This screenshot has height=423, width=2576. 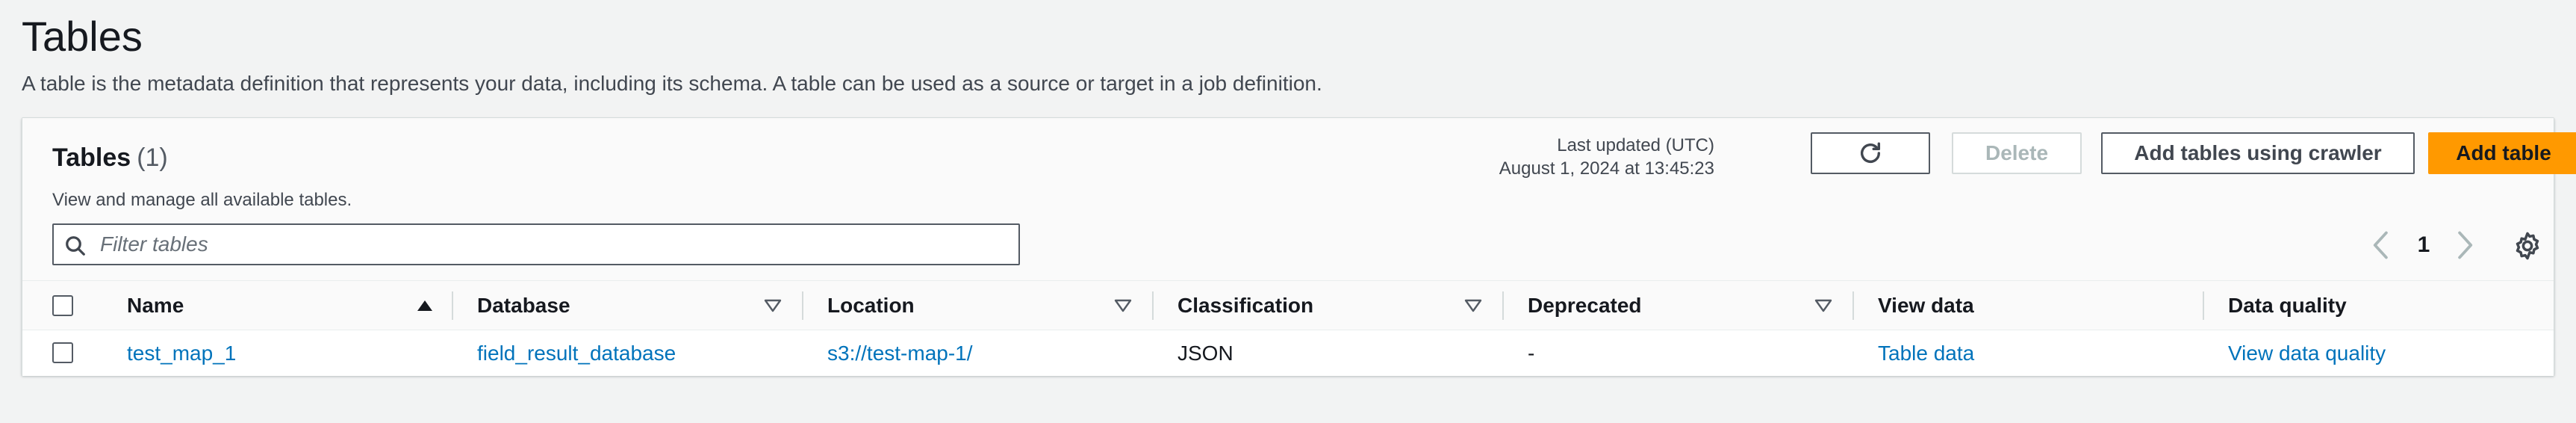 I want to click on chevron-left-icon, so click(x=2381, y=245).